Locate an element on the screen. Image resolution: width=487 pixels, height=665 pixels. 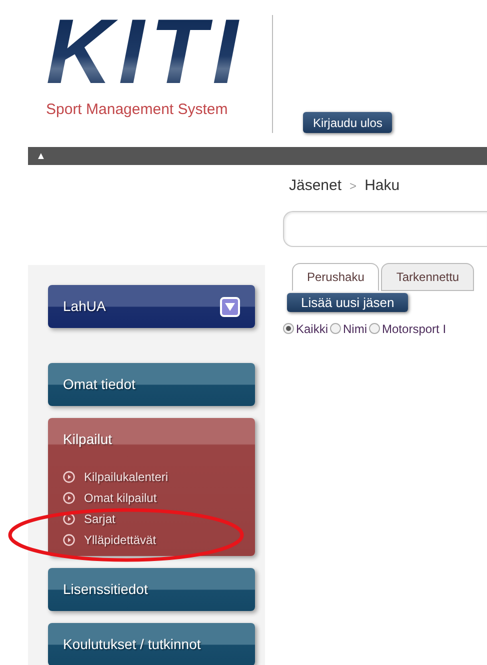
submenu-link: Ylläpidettävät is located at coordinates (120, 540).